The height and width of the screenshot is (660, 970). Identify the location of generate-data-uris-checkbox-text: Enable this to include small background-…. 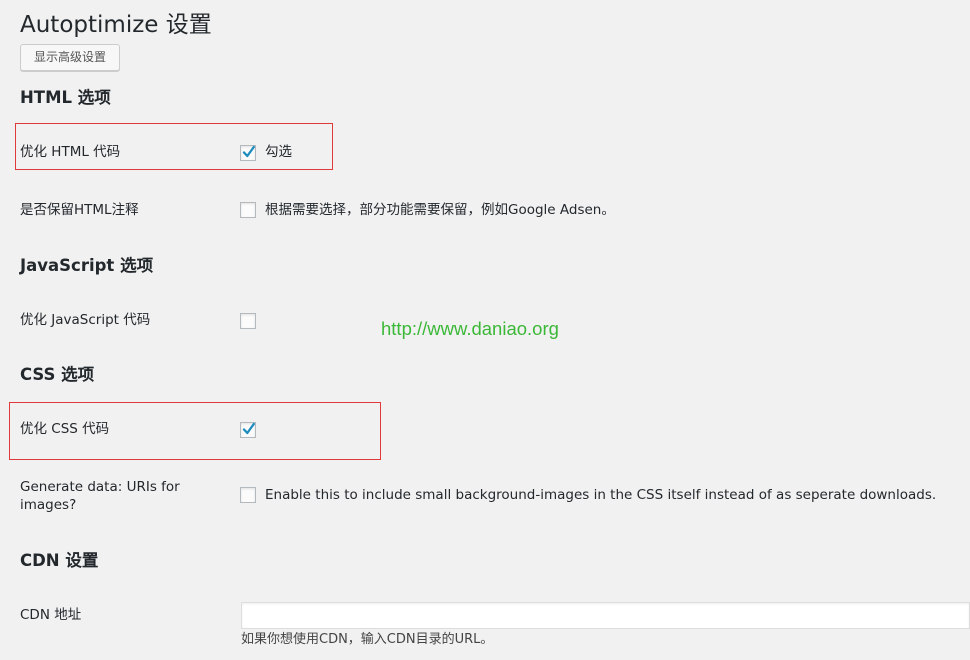
(601, 495).